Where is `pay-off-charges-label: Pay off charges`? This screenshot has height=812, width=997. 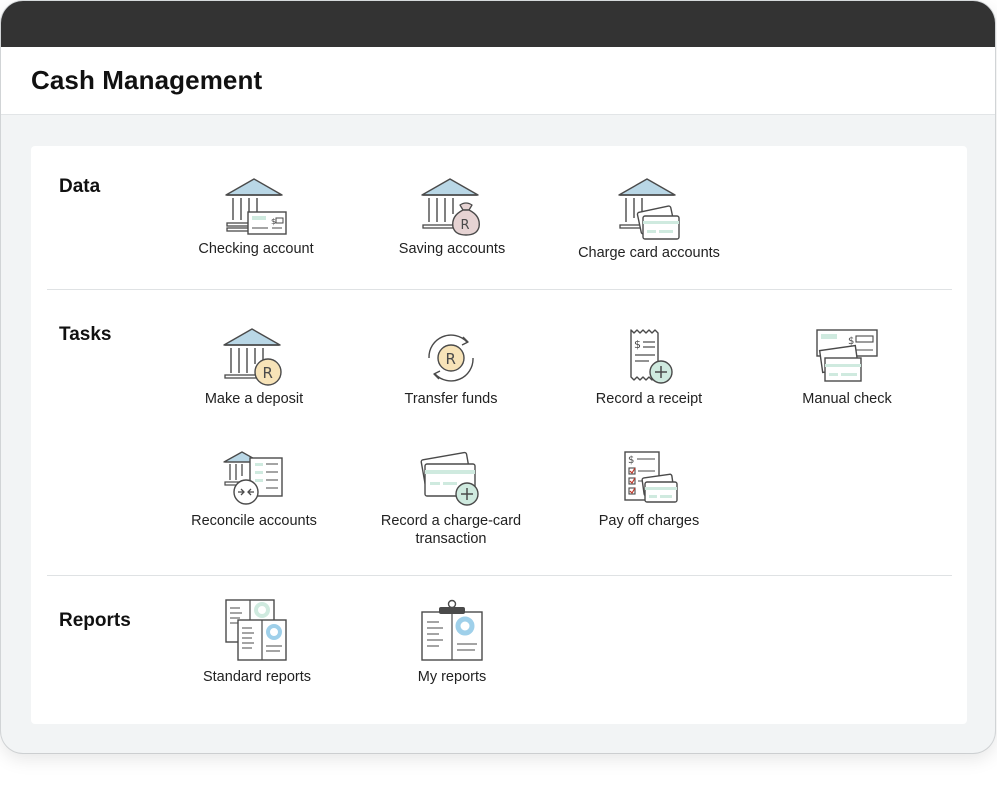 pay-off-charges-label: Pay off charges is located at coordinates (649, 521).